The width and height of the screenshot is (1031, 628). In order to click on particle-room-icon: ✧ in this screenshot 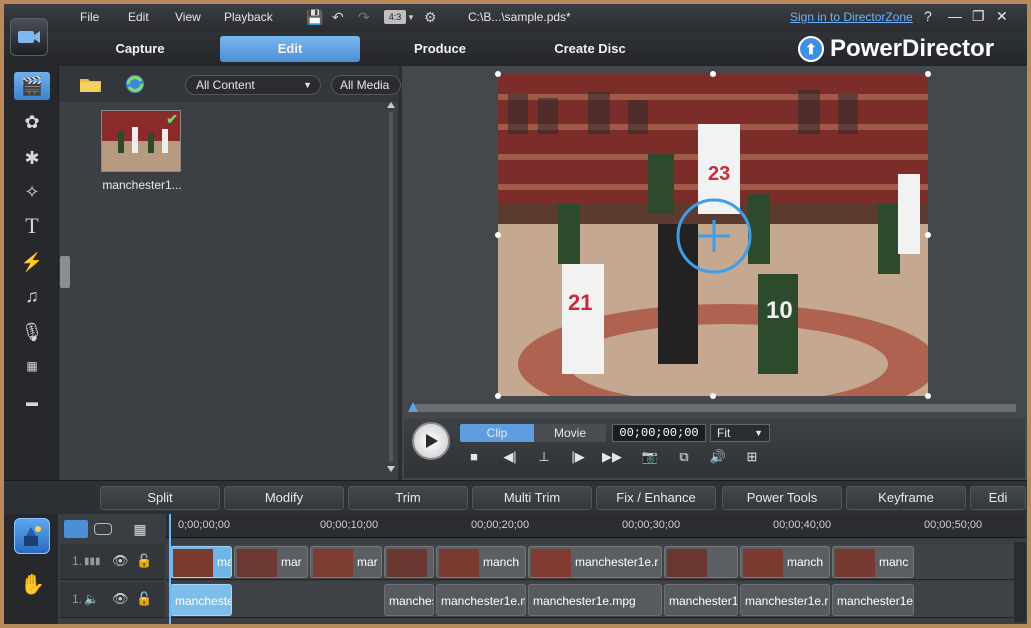, I will do `click(32, 192)`.